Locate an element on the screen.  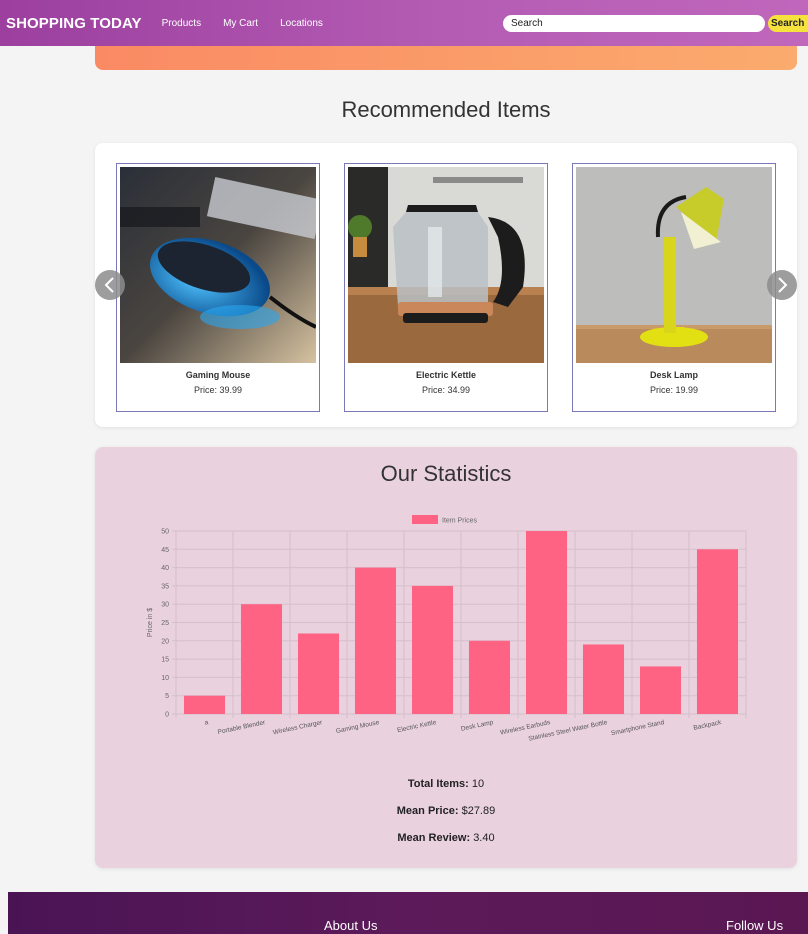
recommended-title: Recommended Items is located at coordinates (446, 109).